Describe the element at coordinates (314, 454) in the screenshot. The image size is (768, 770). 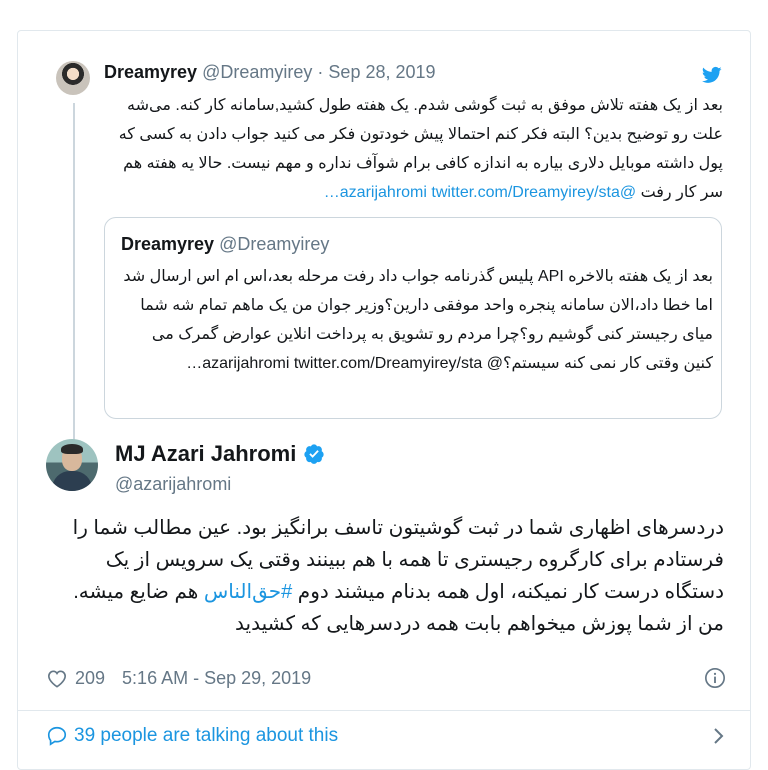
I see `verified-badge-icon` at that location.